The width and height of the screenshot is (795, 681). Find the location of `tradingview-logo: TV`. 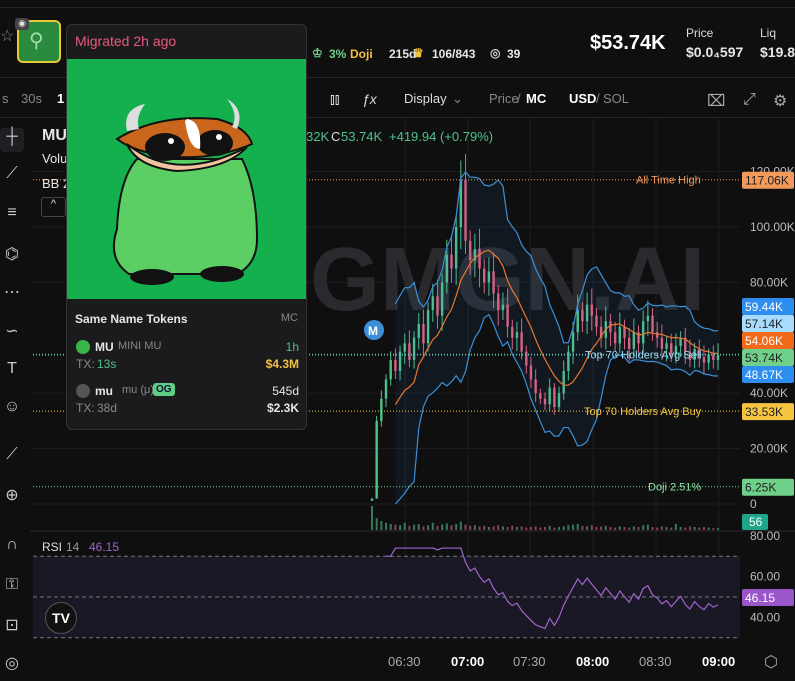

tradingview-logo: TV is located at coordinates (61, 618).